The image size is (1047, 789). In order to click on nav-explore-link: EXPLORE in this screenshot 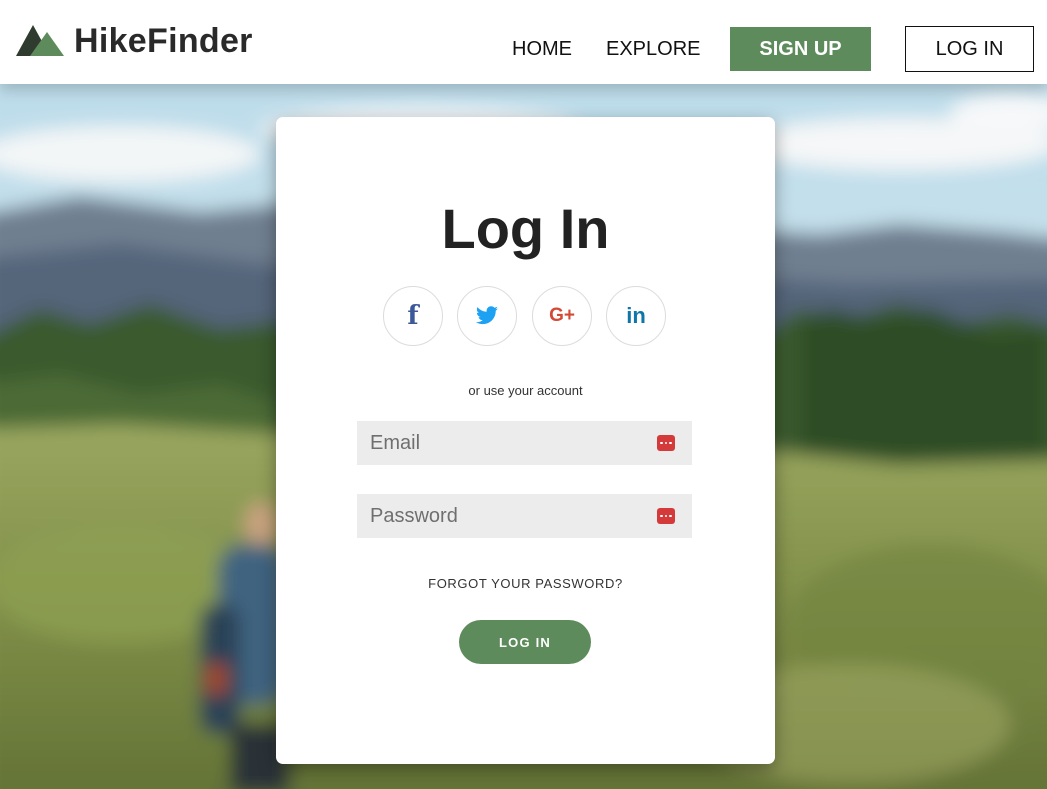, I will do `click(653, 49)`.